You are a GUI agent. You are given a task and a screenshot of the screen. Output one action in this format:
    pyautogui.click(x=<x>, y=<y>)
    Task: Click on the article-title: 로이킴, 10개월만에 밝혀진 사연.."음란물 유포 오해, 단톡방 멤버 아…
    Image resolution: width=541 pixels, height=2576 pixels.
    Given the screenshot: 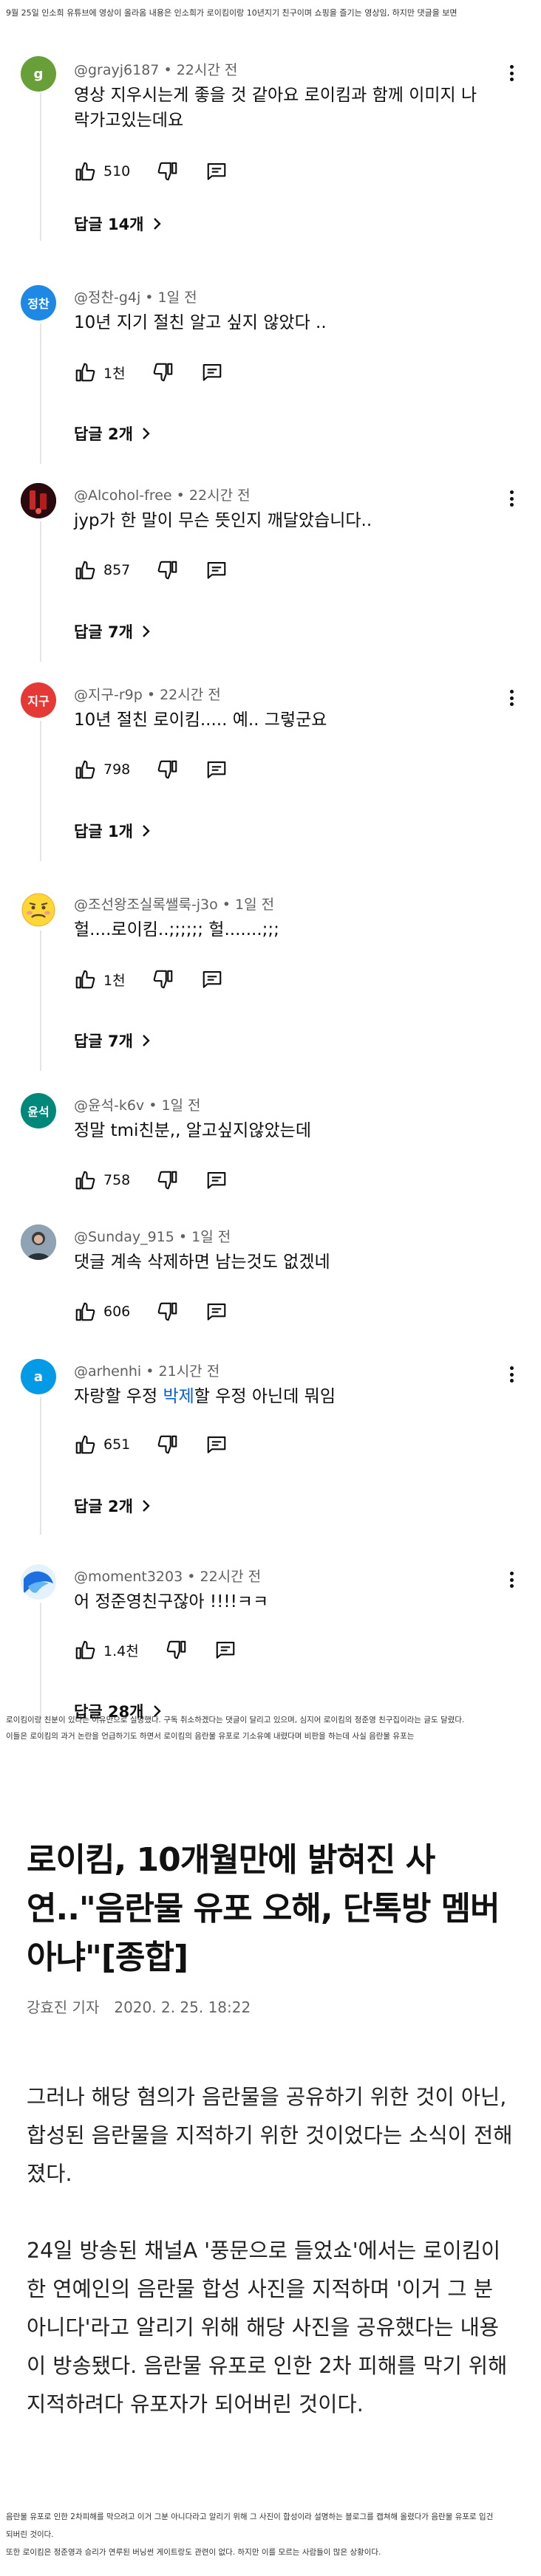 What is the action you would take?
    pyautogui.click(x=263, y=1908)
    